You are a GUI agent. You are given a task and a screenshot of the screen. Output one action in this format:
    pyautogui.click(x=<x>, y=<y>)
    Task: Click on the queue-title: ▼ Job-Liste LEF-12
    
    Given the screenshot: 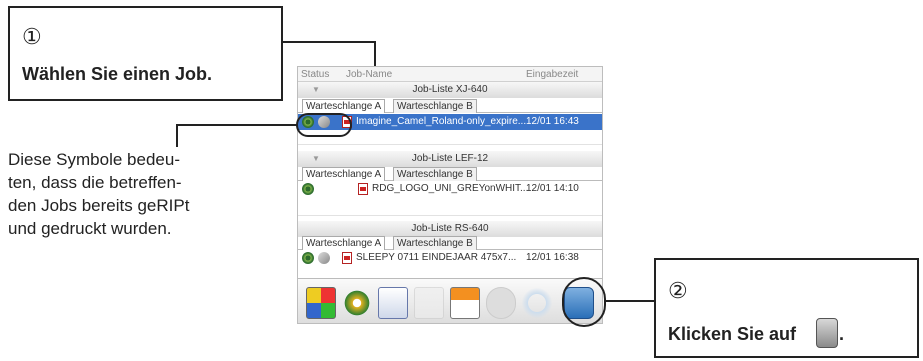 What is the action you would take?
    pyautogui.click(x=450, y=159)
    